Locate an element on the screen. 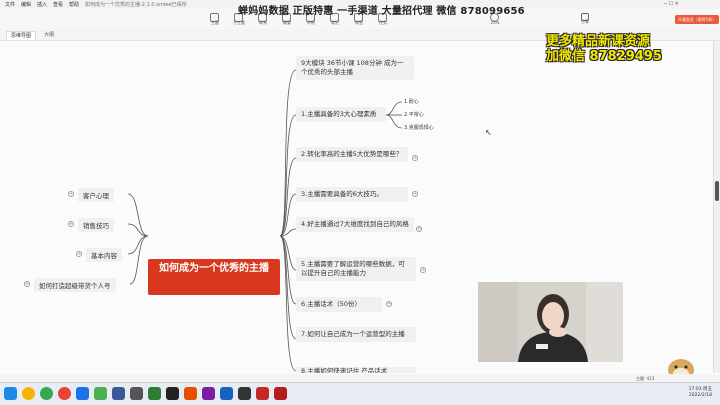 The width and height of the screenshot is (720, 405). top-watermark-text: 蝉妈妈数据 正版特惠 一手渠道 大量招代理 微信 878099656 is located at coordinates (381, 11).